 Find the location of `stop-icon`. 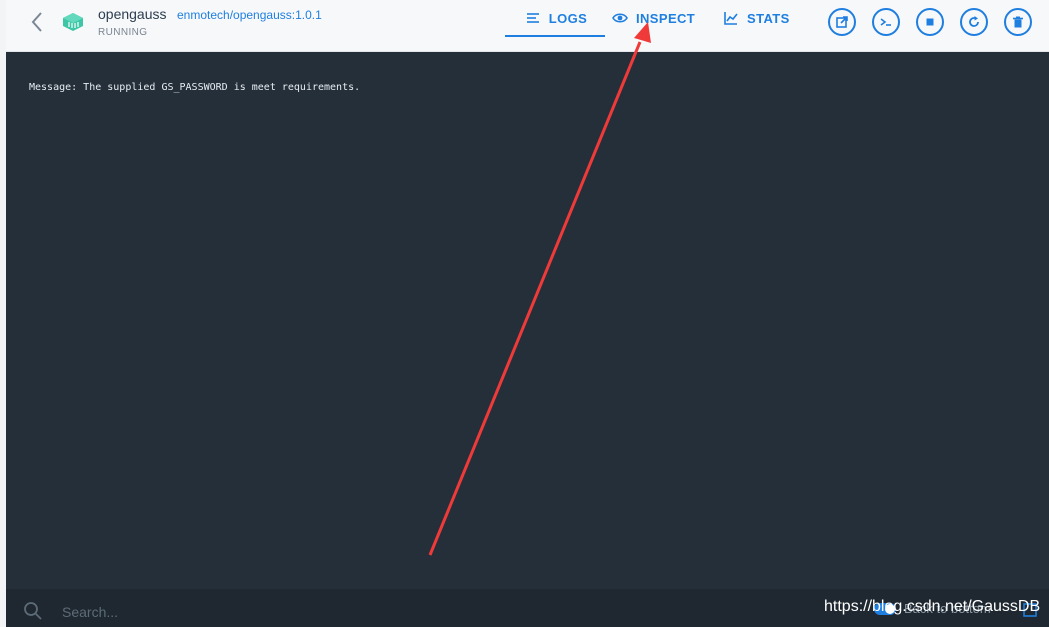

stop-icon is located at coordinates (930, 22).